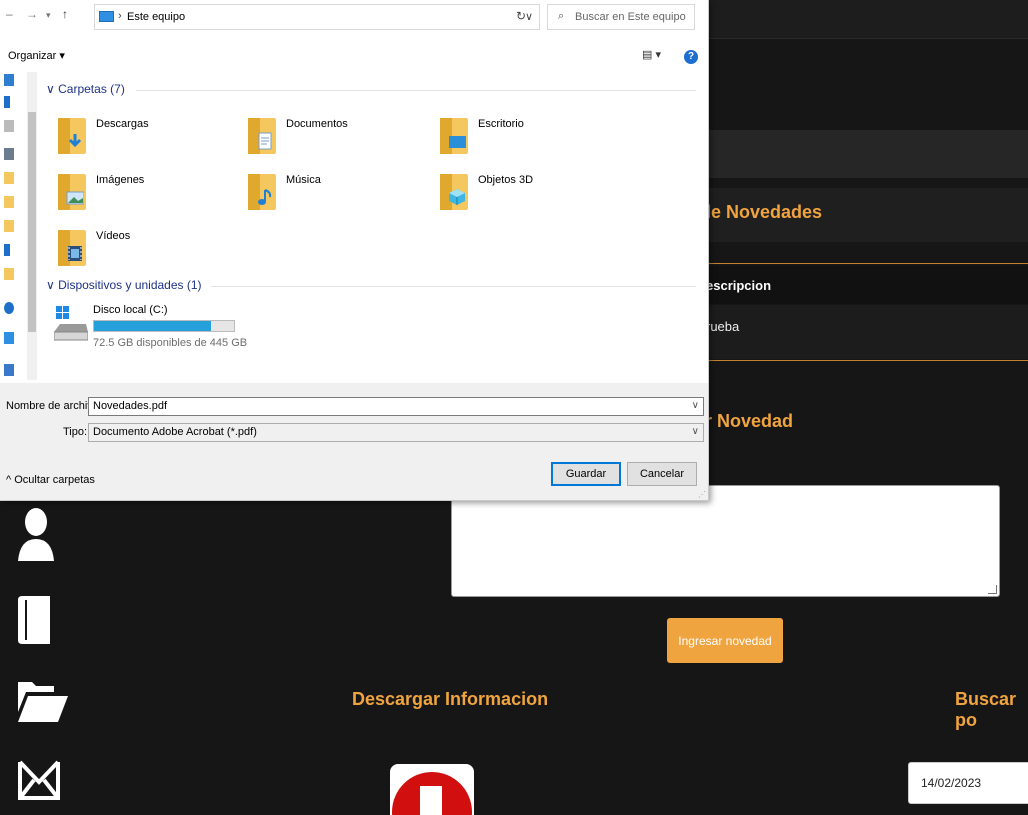 The width and height of the screenshot is (1028, 815). What do you see at coordinates (9, 126) in the screenshot?
I see `documents-nav-icon` at bounding box center [9, 126].